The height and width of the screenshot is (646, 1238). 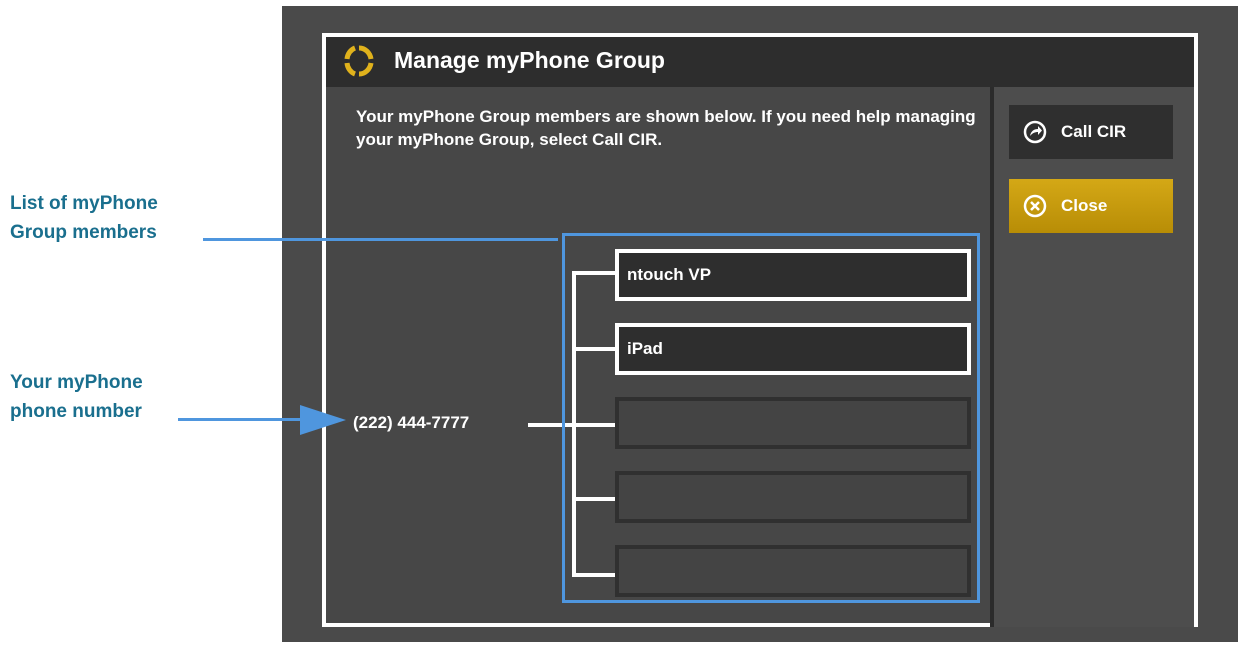 What do you see at coordinates (76, 411) in the screenshot?
I see `callout-phone-line2: phone number` at bounding box center [76, 411].